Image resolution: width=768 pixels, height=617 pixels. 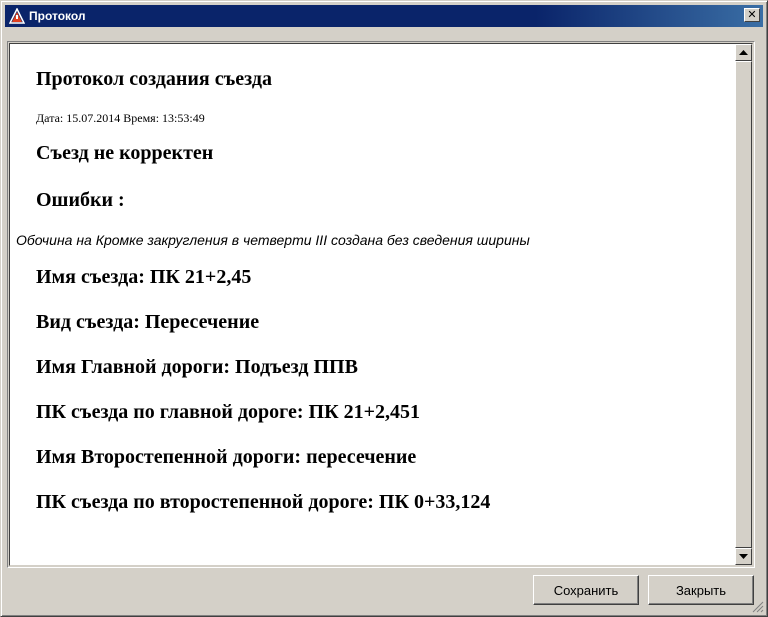 What do you see at coordinates (197, 367) in the screenshot?
I see `main-road: Имя Главной дороги: Подъезд ППВ` at bounding box center [197, 367].